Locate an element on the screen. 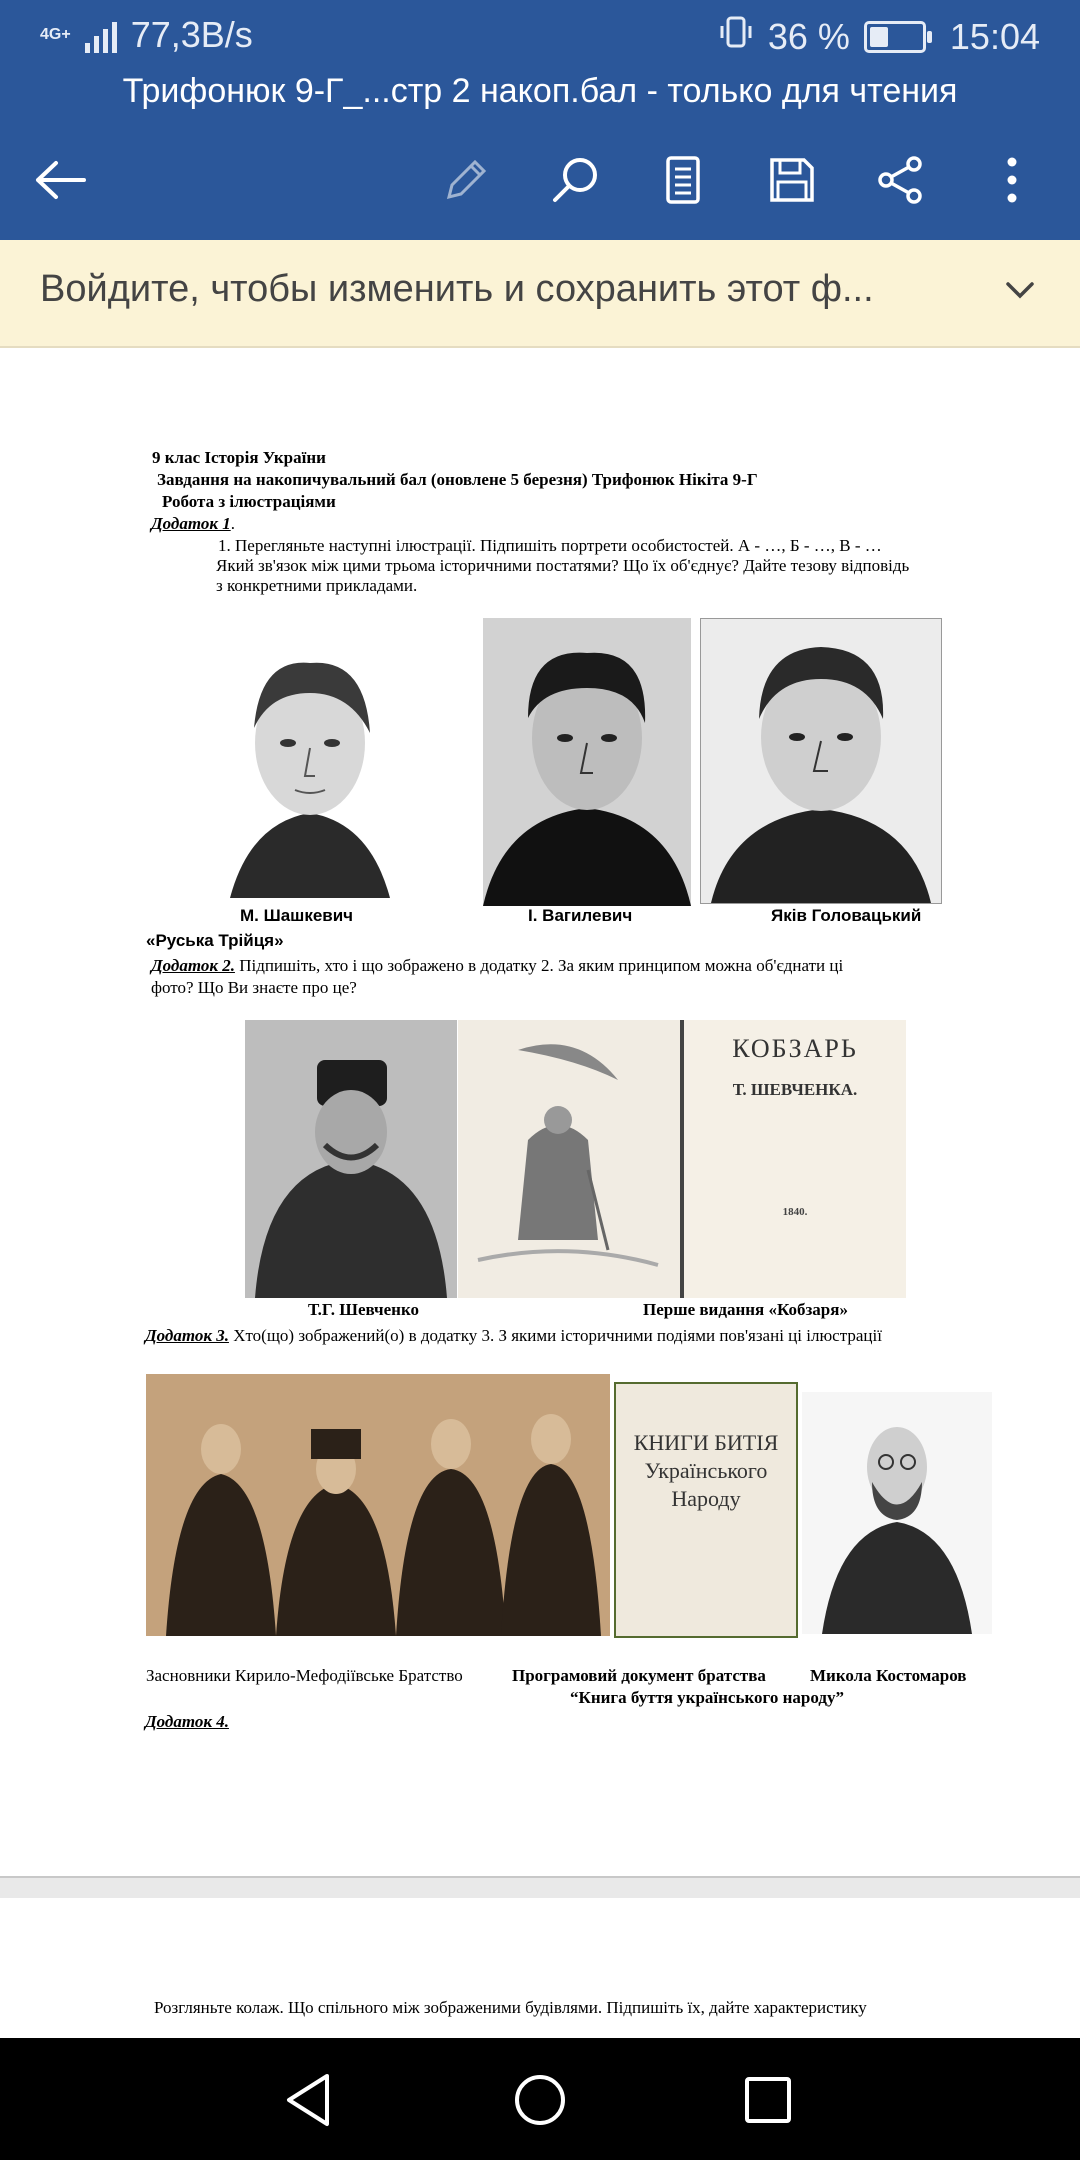 The image size is (1080, 2160). battery-icon is located at coordinates (897, 36).